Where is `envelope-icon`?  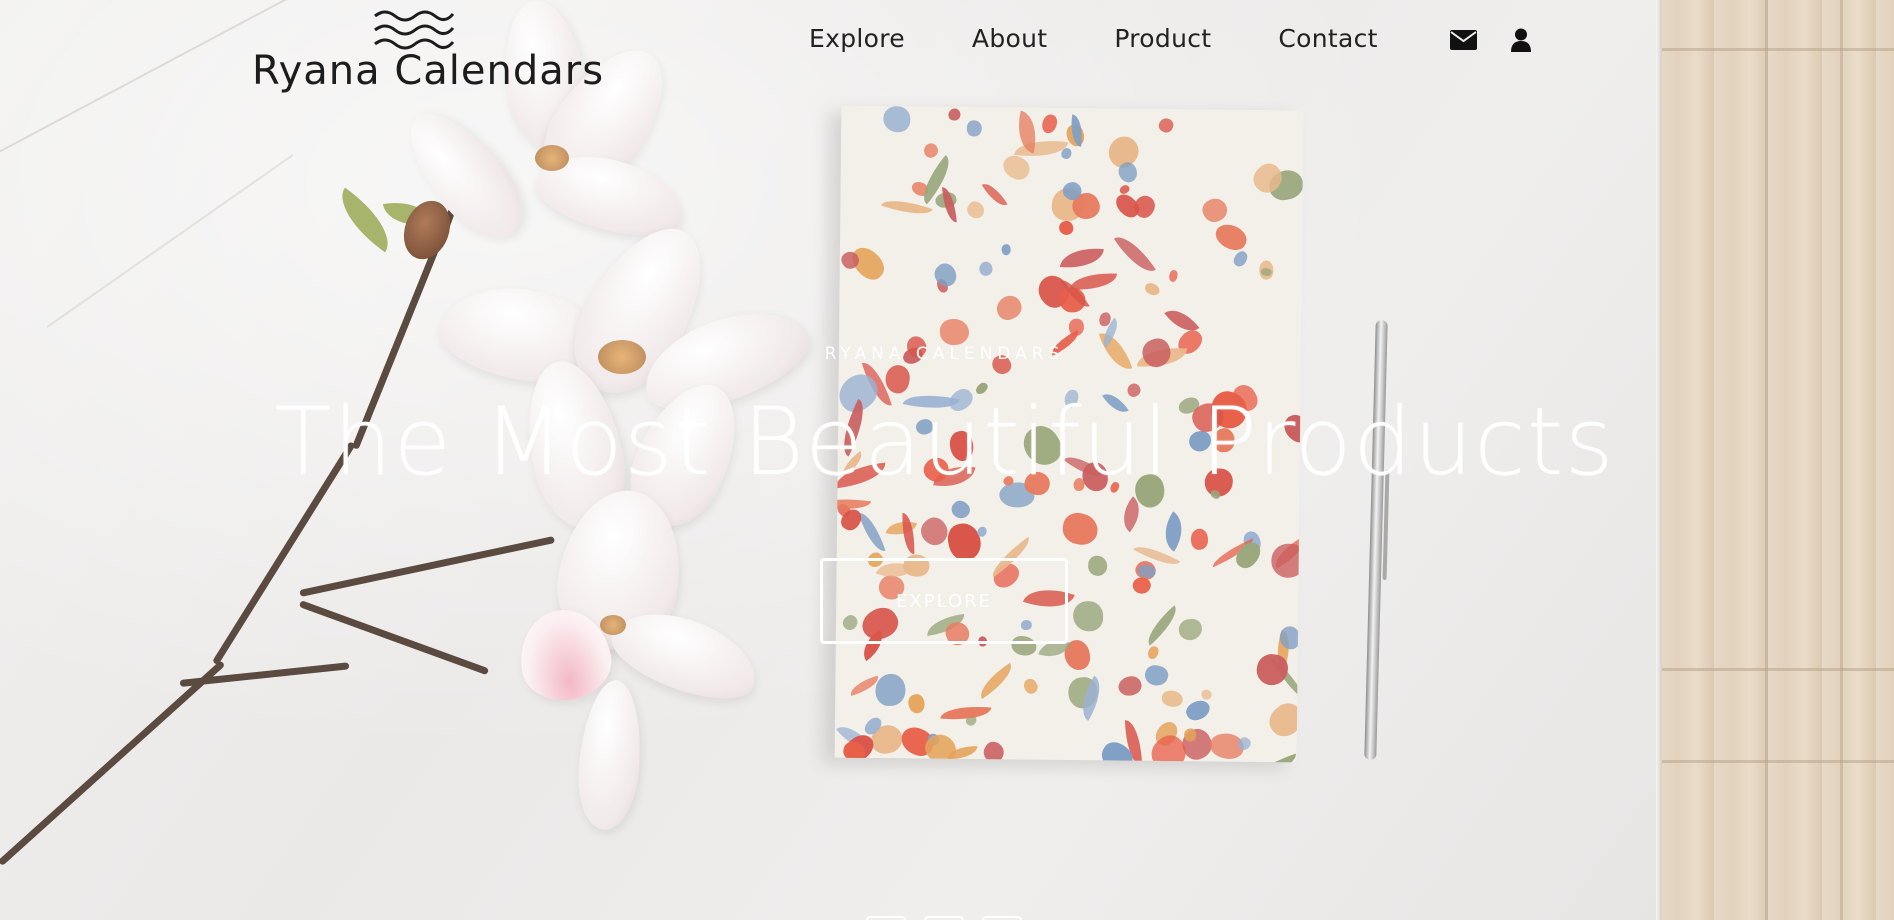
envelope-icon is located at coordinates (1463, 40).